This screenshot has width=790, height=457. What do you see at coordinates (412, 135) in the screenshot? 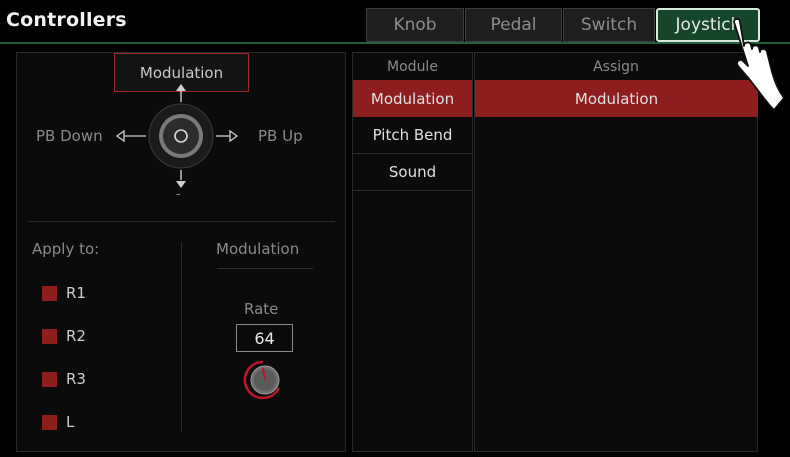
I see `module-item-pitch-bend: Pitch Bend` at bounding box center [412, 135].